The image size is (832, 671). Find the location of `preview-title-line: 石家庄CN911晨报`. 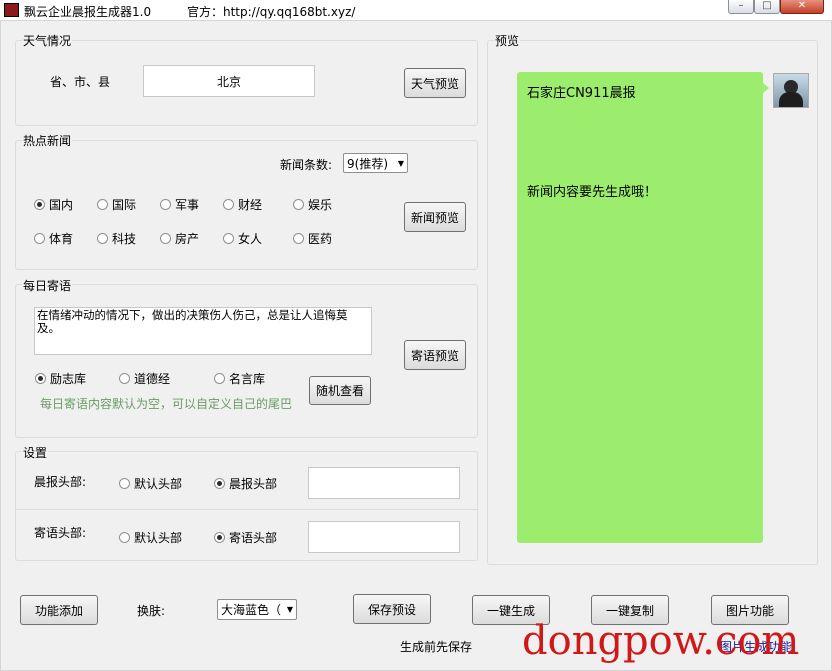

preview-title-line: 石家庄CN911晨报 is located at coordinates (581, 93).